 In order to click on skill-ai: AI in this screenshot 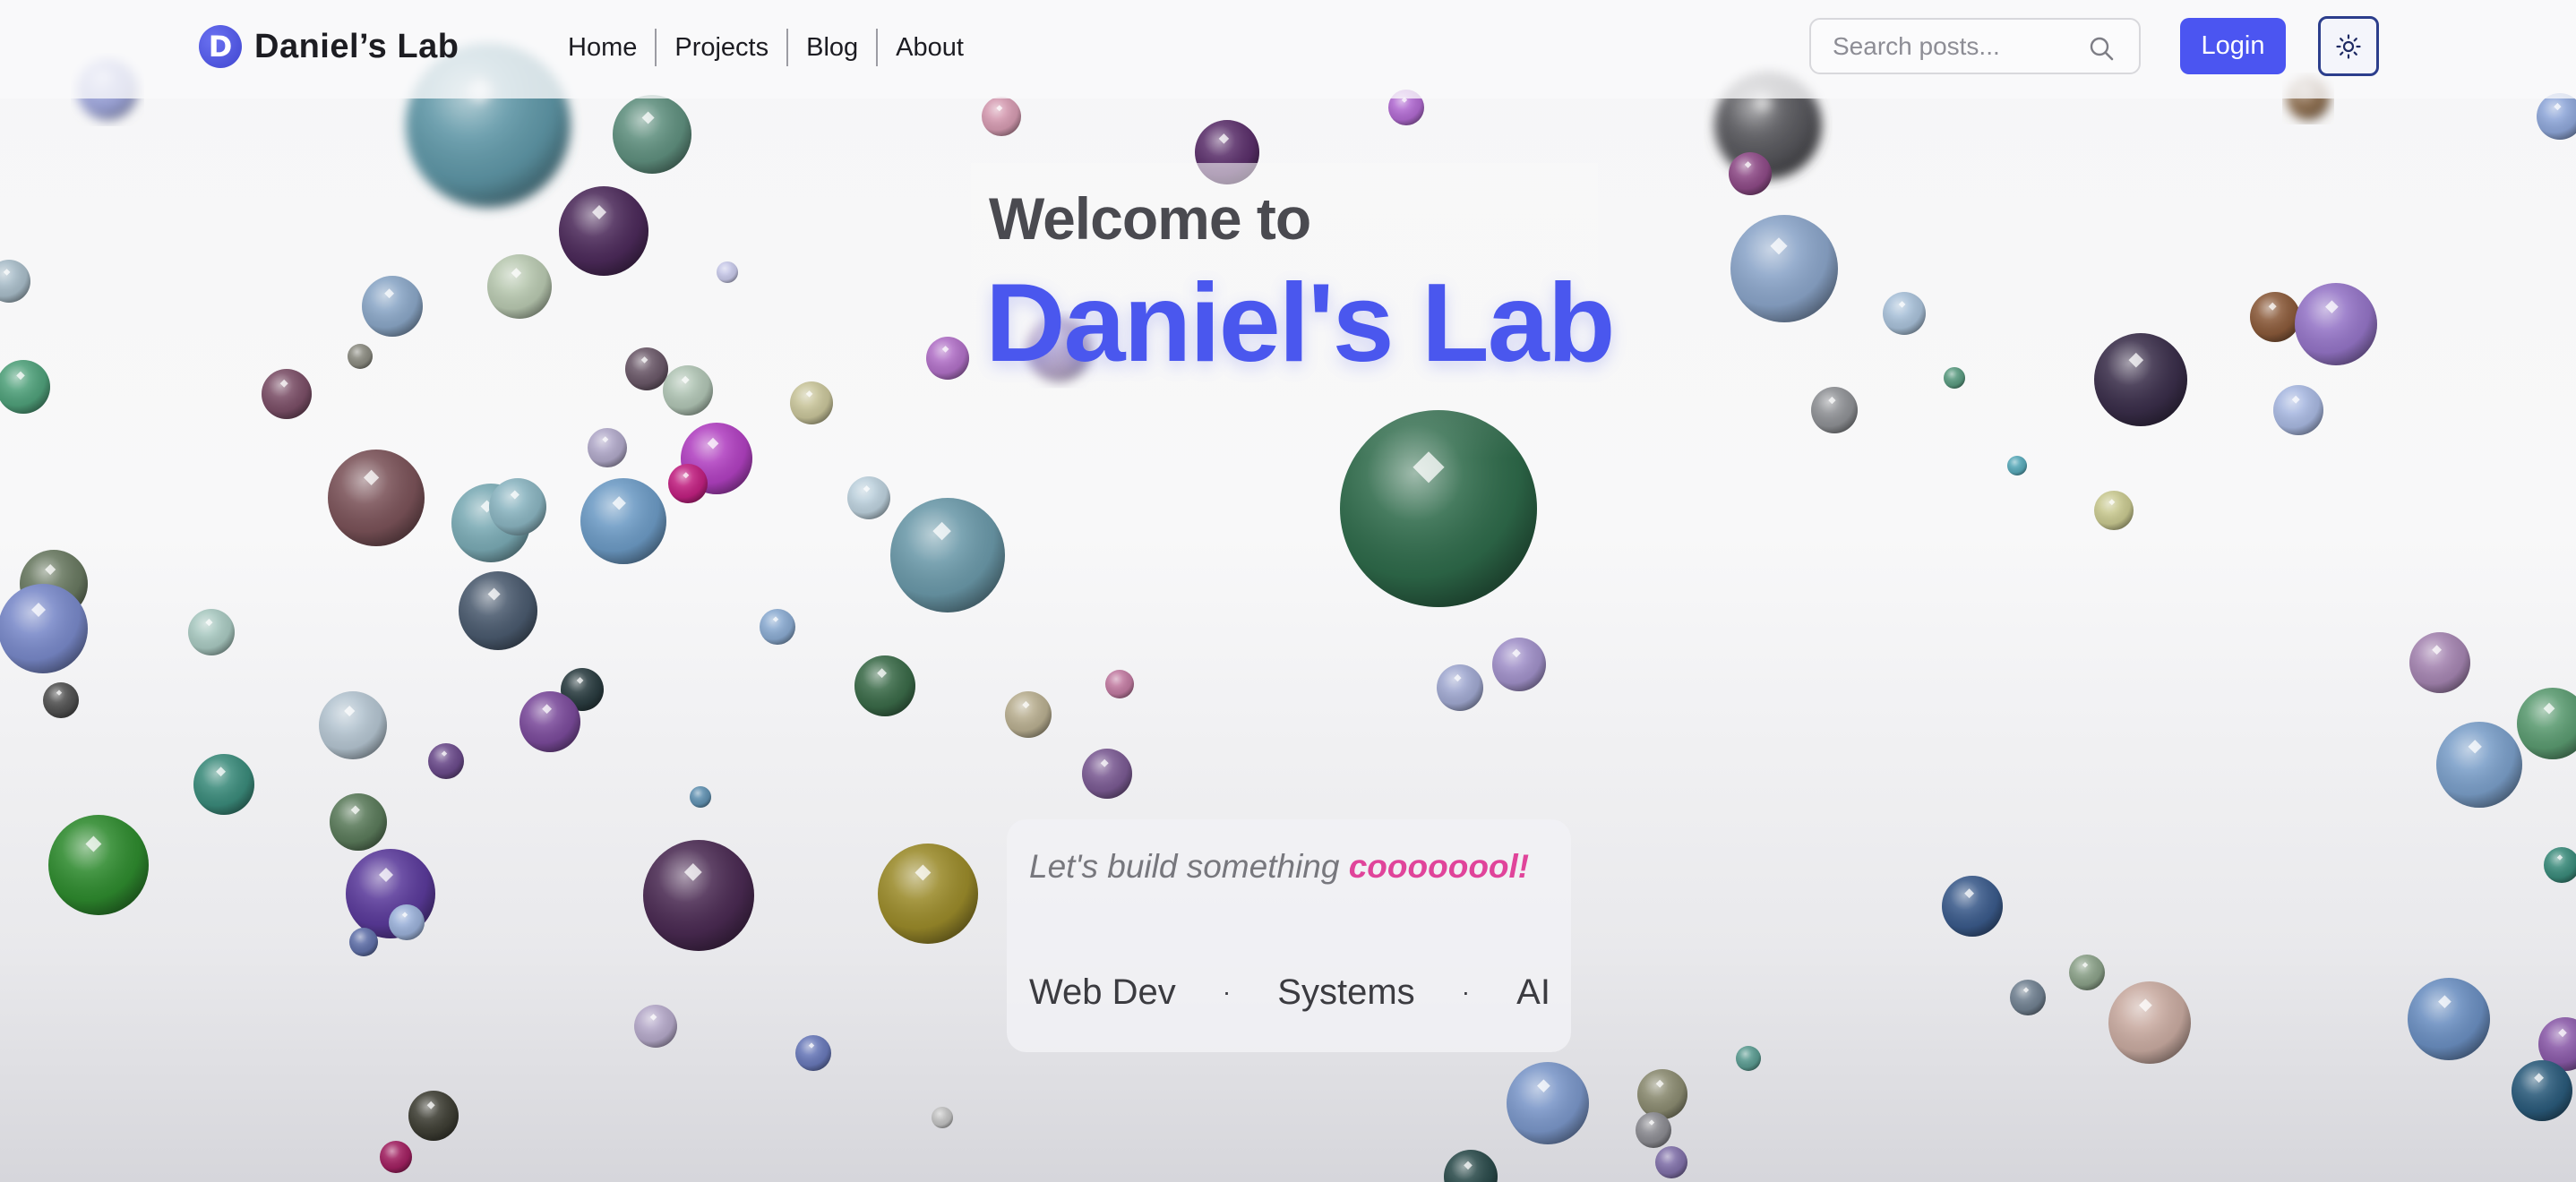, I will do `click(1533, 992)`.